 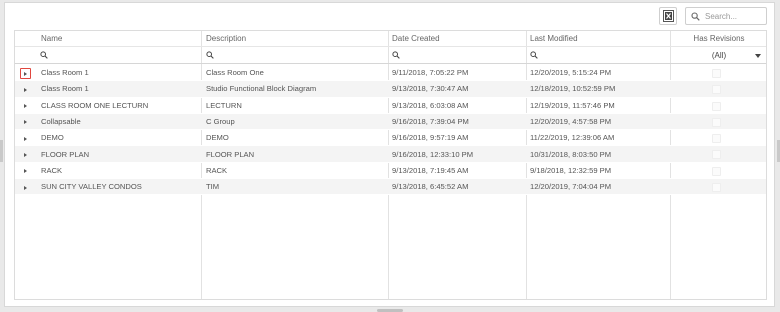 What do you see at coordinates (217, 138) in the screenshot?
I see `cell-description: DEMO` at bounding box center [217, 138].